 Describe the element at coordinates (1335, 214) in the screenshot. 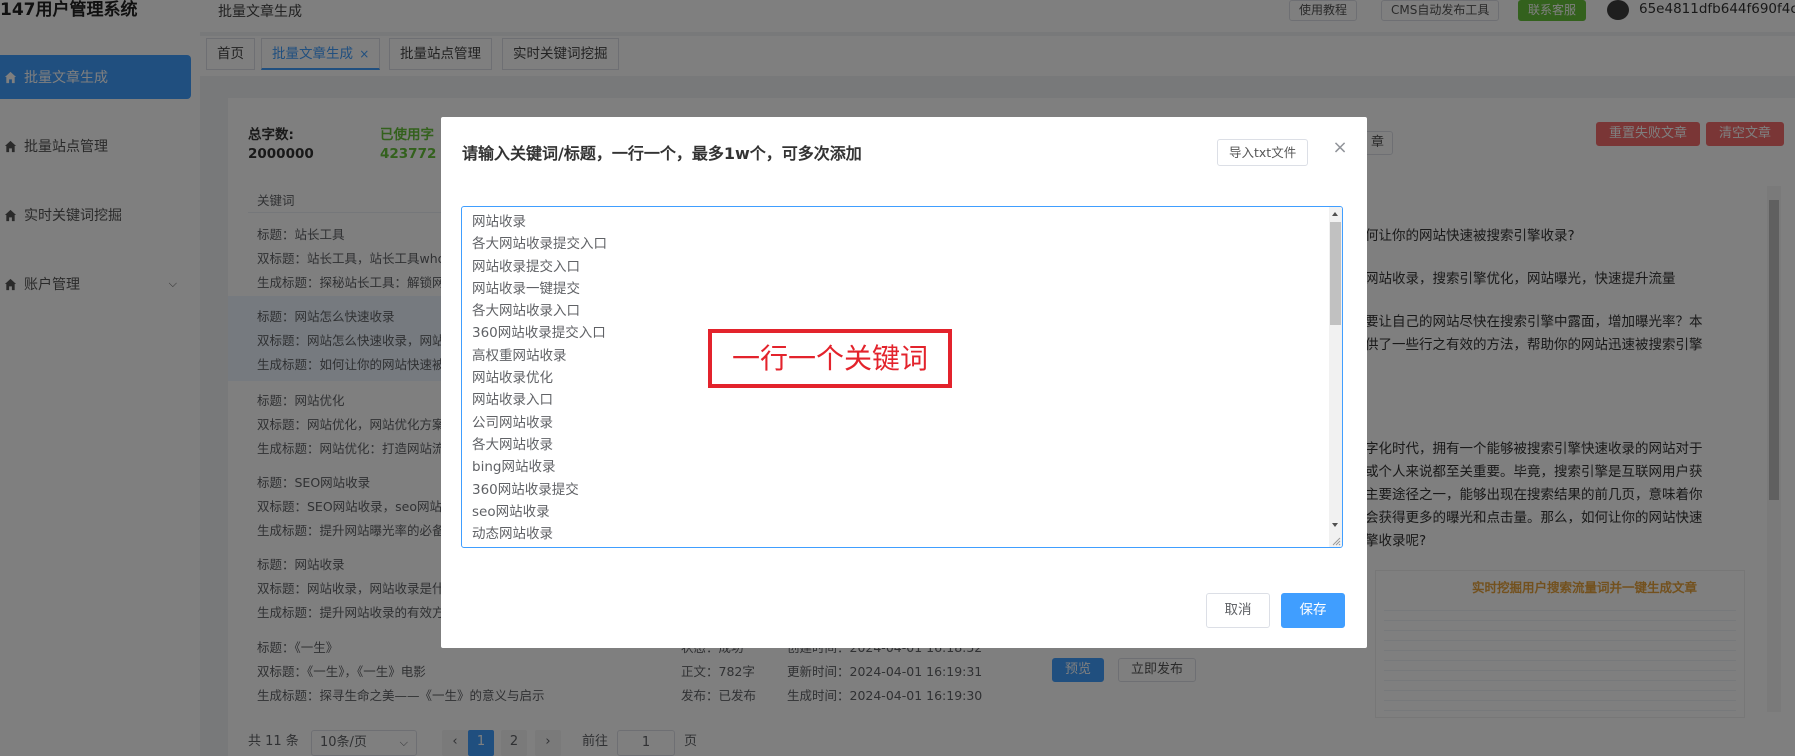

I see `scroll-up-arrow-icon` at that location.